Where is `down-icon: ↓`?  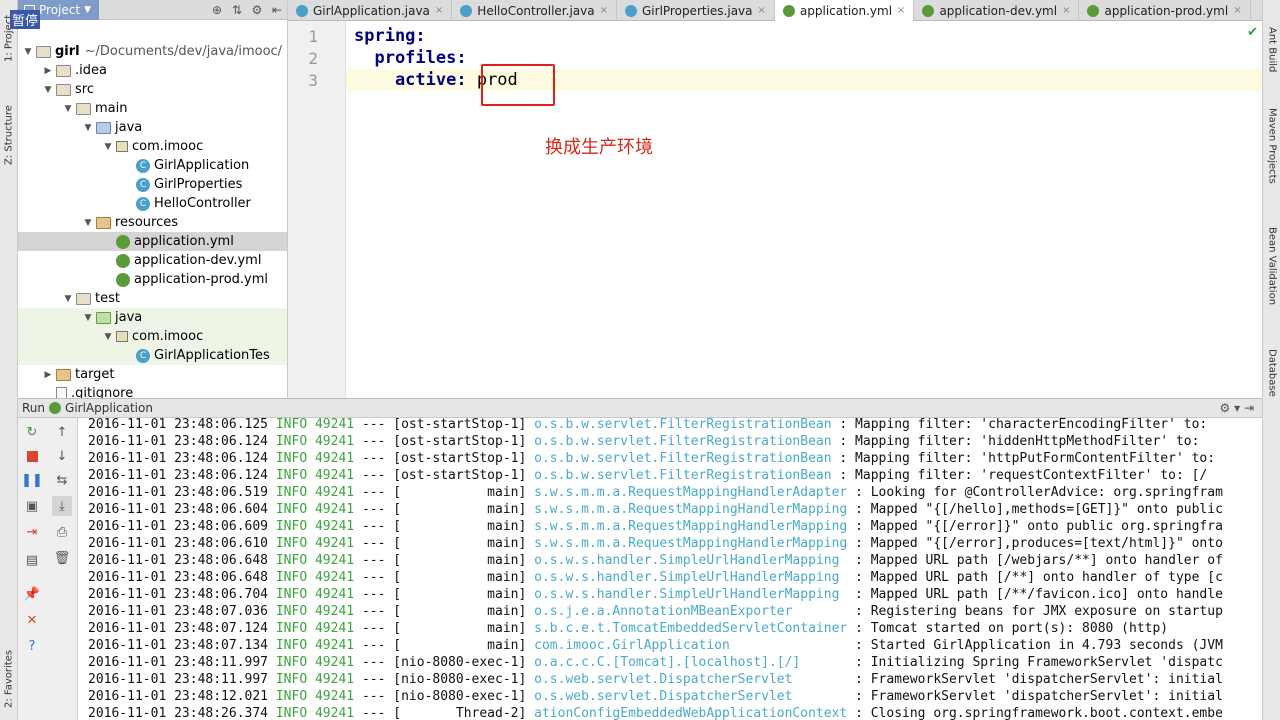
down-icon: ↓ is located at coordinates (62, 456).